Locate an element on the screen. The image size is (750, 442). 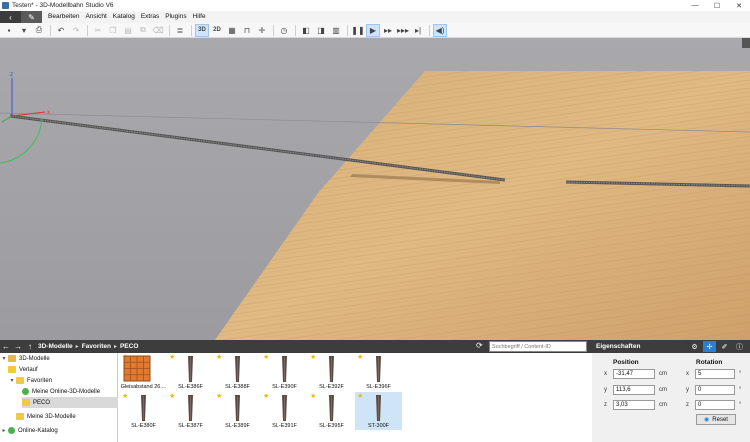
fast-forward-icon: ▸▸ is located at coordinates (388, 30).